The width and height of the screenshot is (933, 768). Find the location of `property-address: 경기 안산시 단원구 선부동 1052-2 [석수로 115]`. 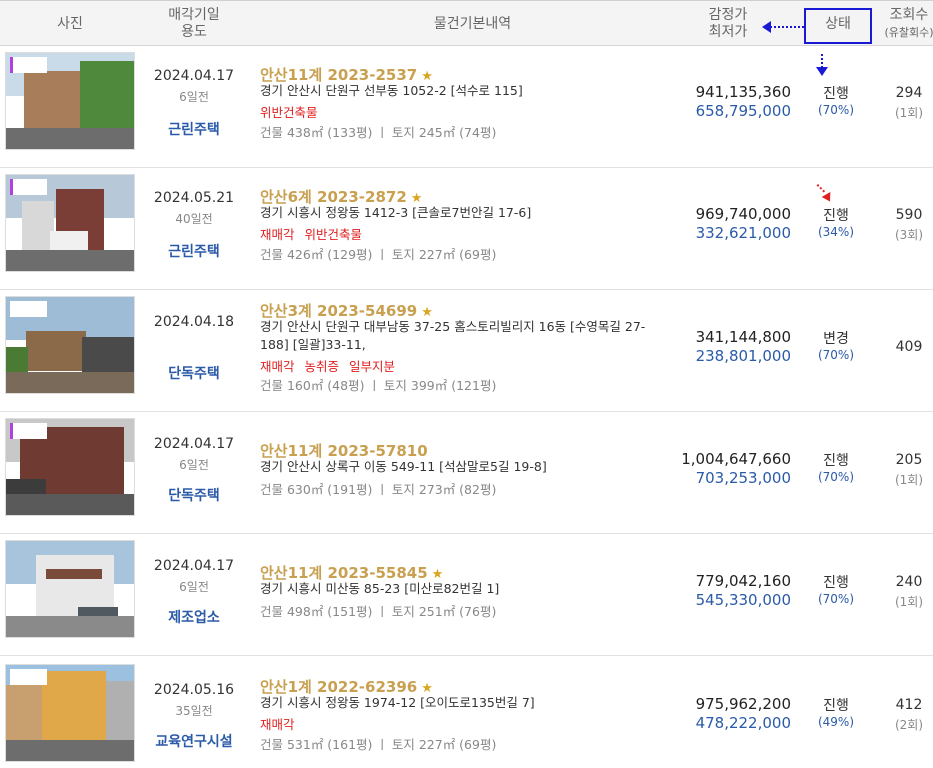

property-address: 경기 안산시 단원구 선부동 1052-2 [석수로 115] is located at coordinates (391, 90).